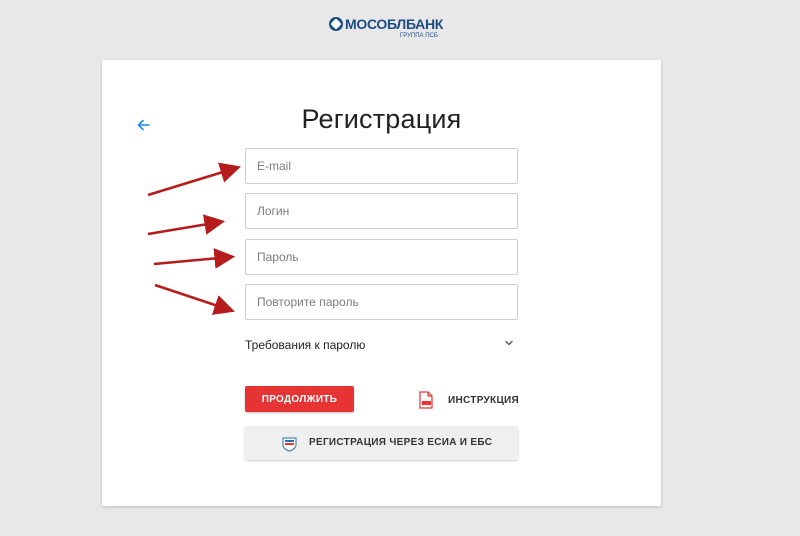  I want to click on password-requirements-toggle: Требования к паролю, so click(381, 344).